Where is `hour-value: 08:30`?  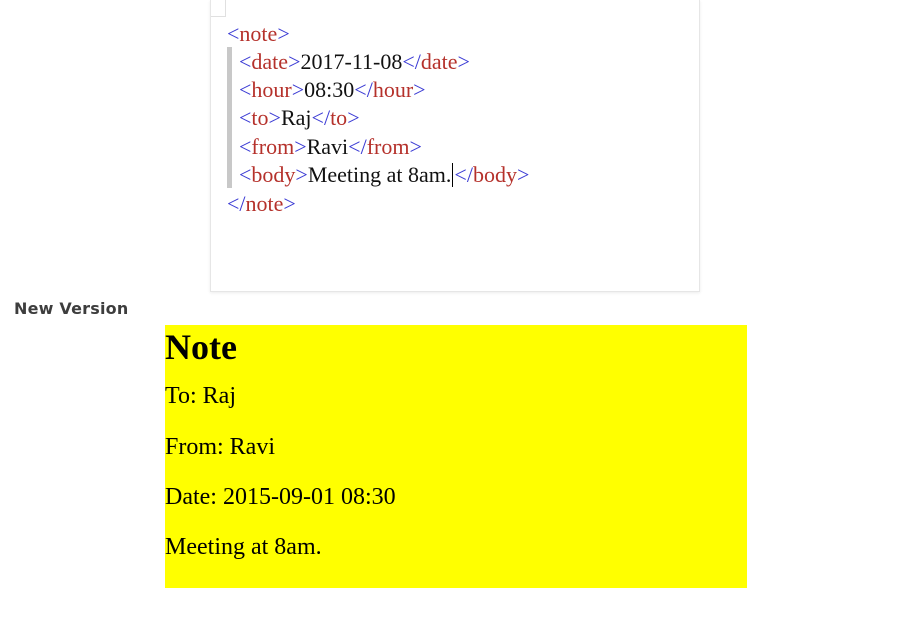 hour-value: 08:30 is located at coordinates (329, 89).